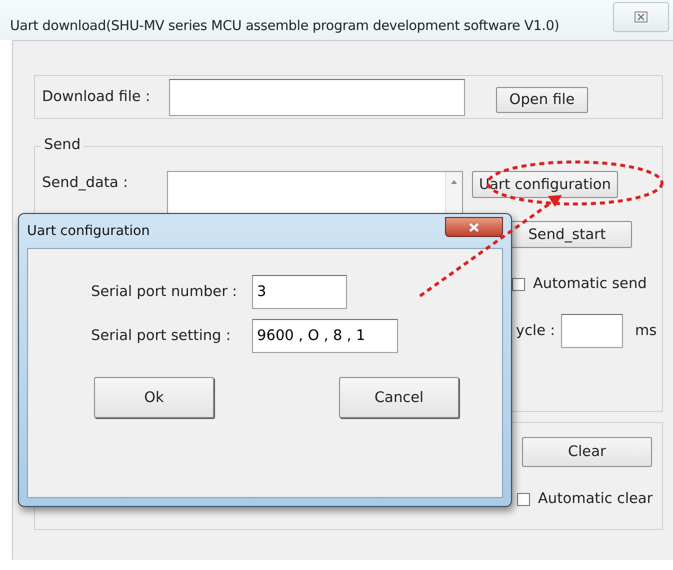  What do you see at coordinates (590, 284) in the screenshot?
I see `checkbox-label: Automatic send` at bounding box center [590, 284].